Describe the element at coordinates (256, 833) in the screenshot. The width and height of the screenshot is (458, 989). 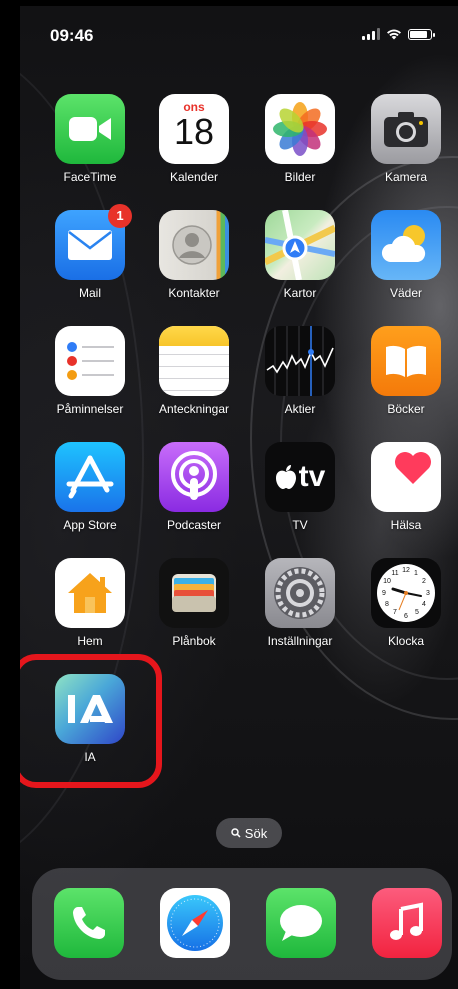
I see `search-label: Sök` at that location.